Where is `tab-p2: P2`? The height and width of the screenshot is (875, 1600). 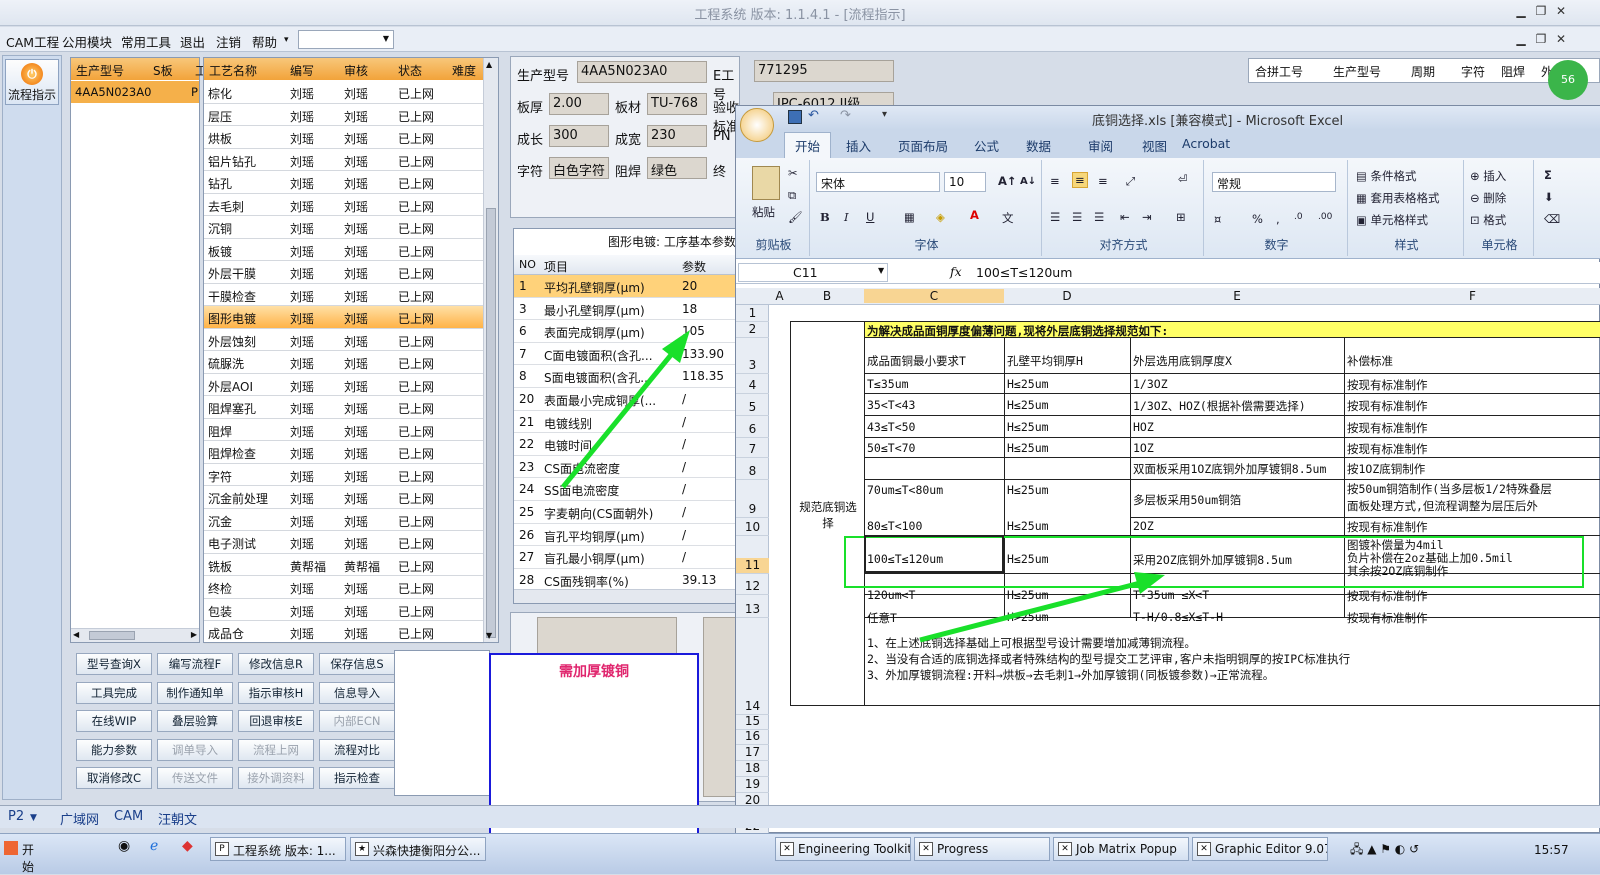 tab-p2: P2 is located at coordinates (16, 816).